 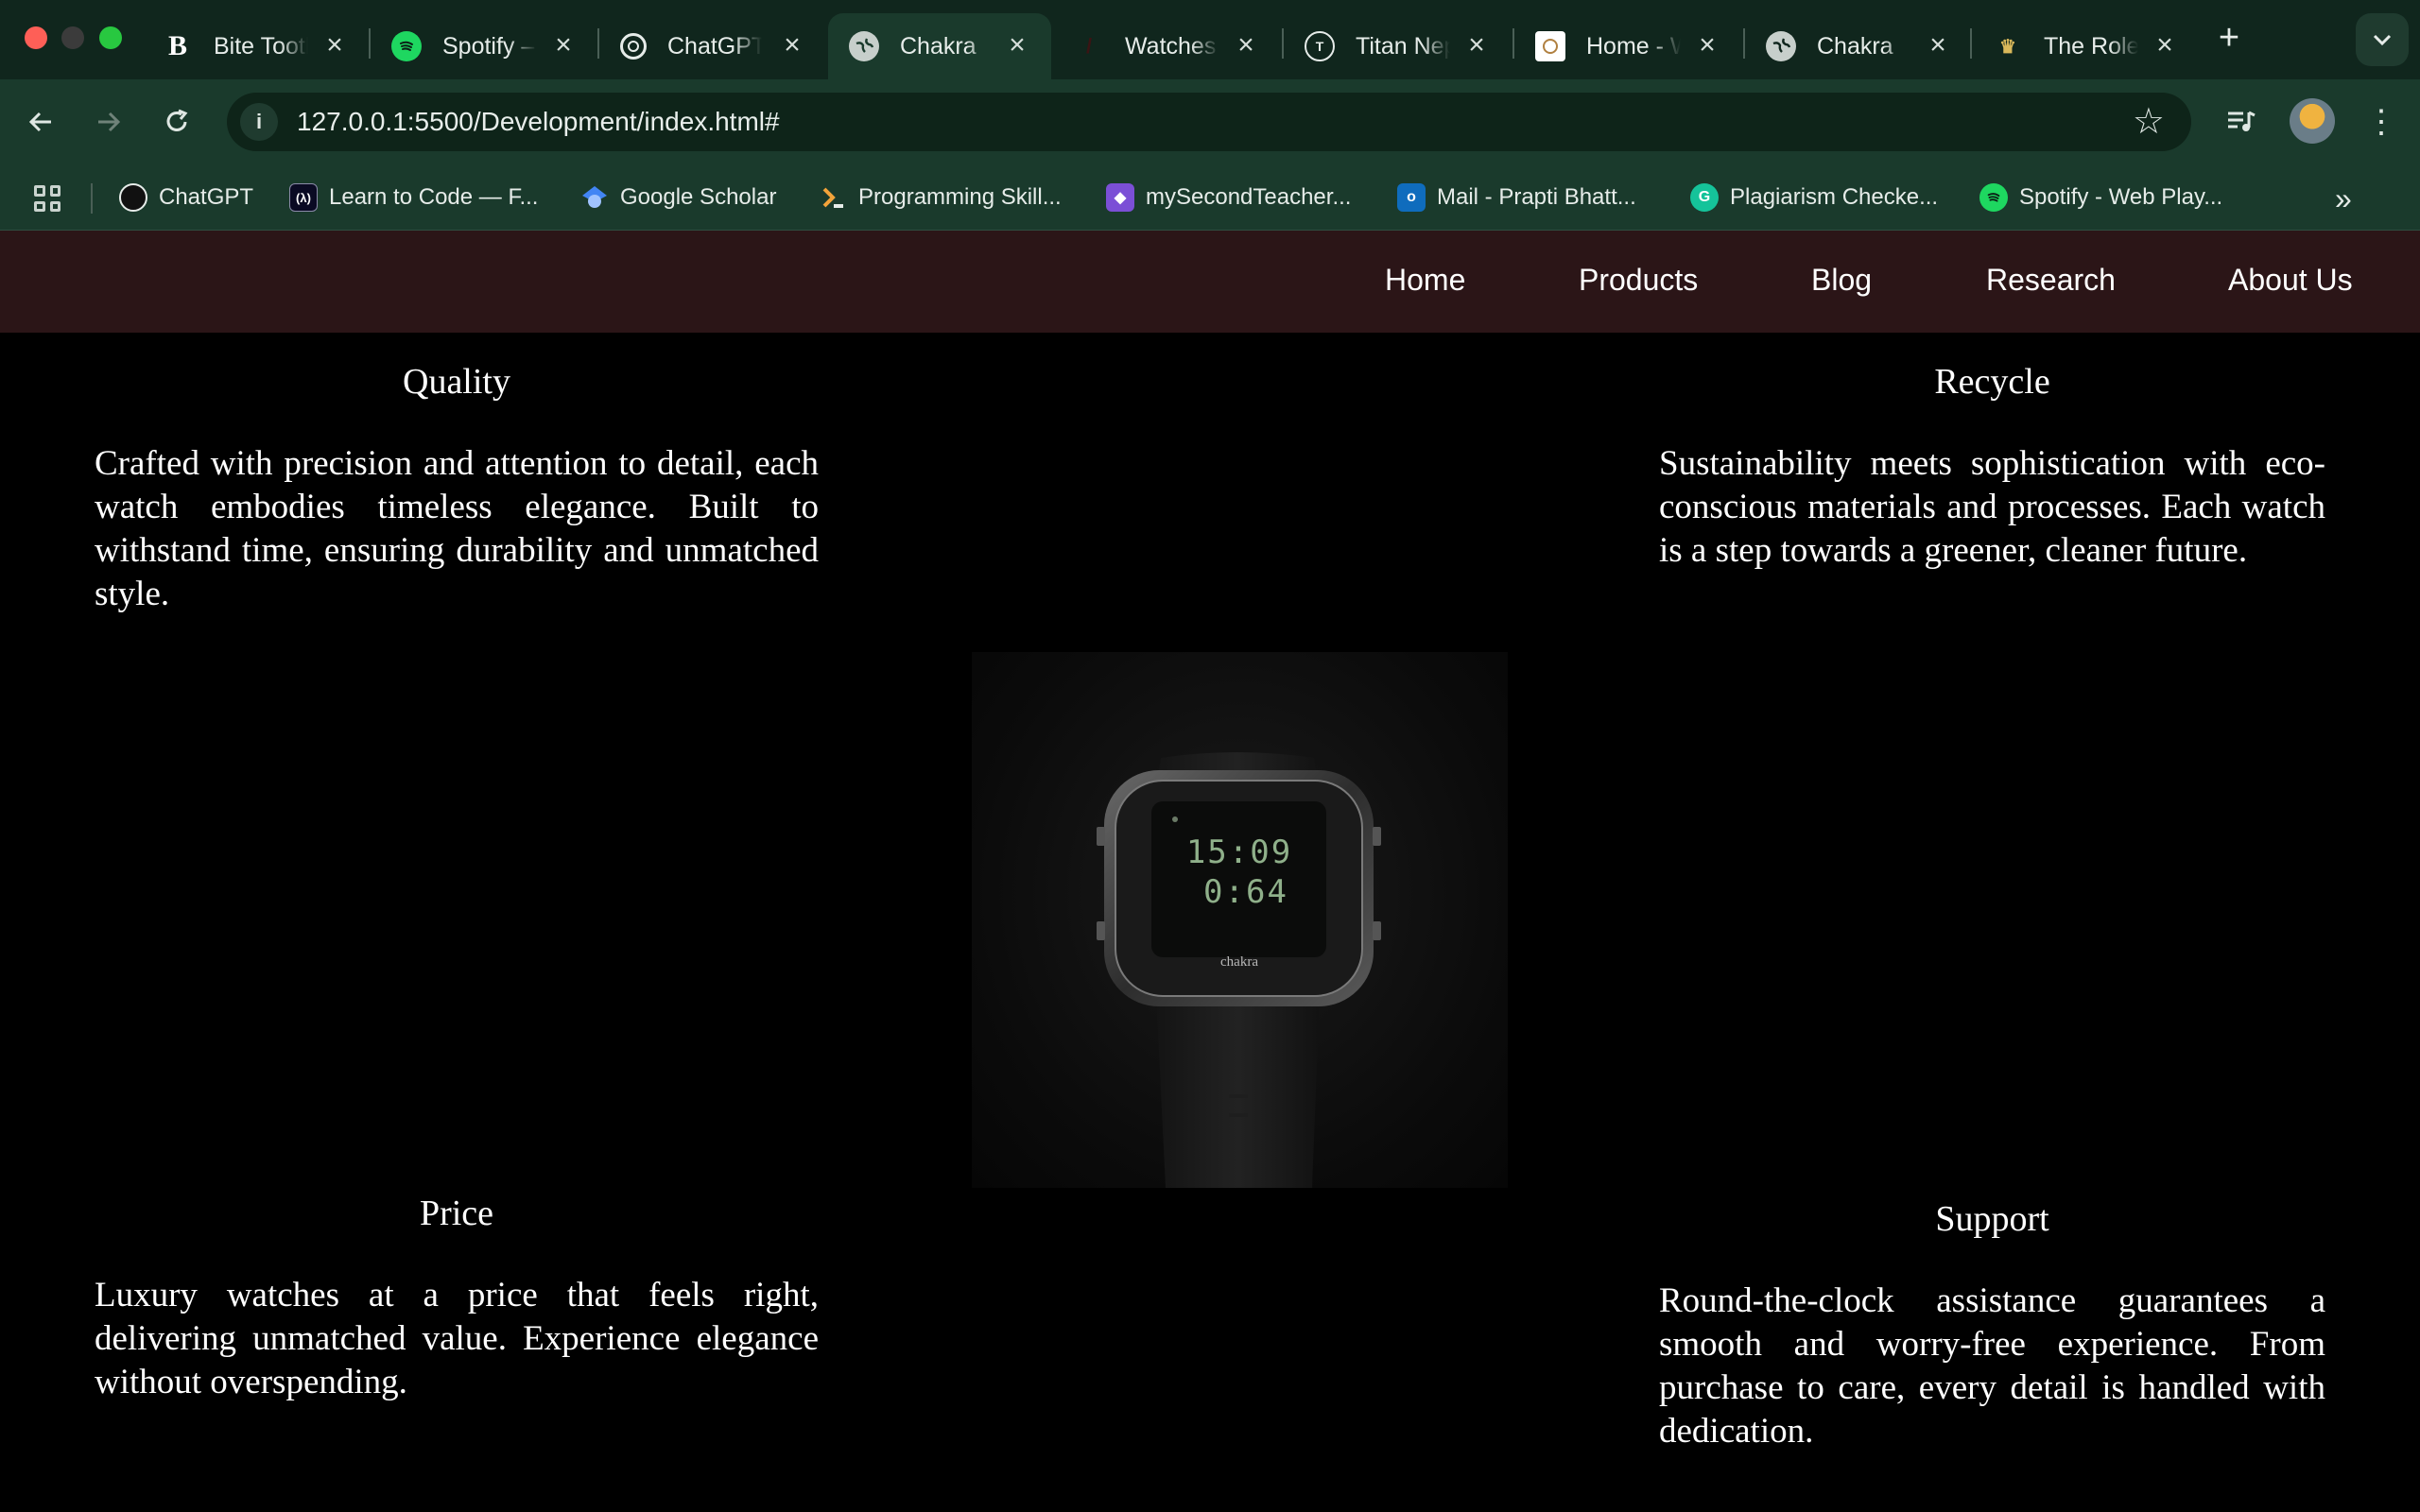 I want to click on back-arrow-icon, so click(x=40, y=122).